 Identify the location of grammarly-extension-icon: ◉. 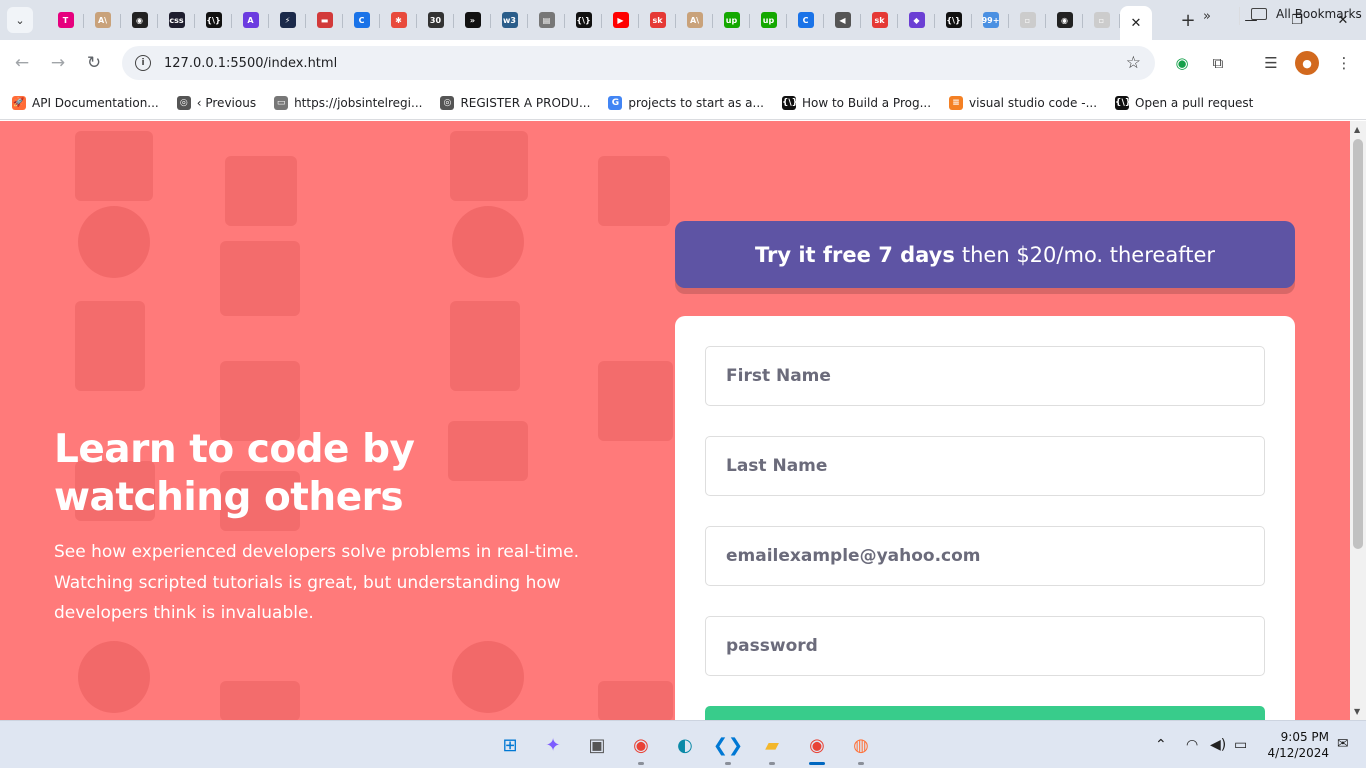
(1182, 63).